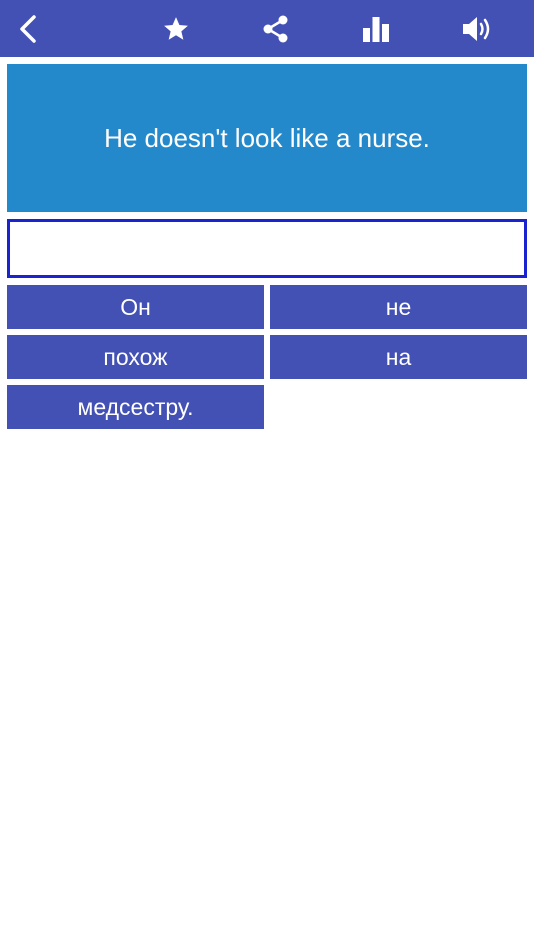  I want to click on sound-button, so click(477, 28).